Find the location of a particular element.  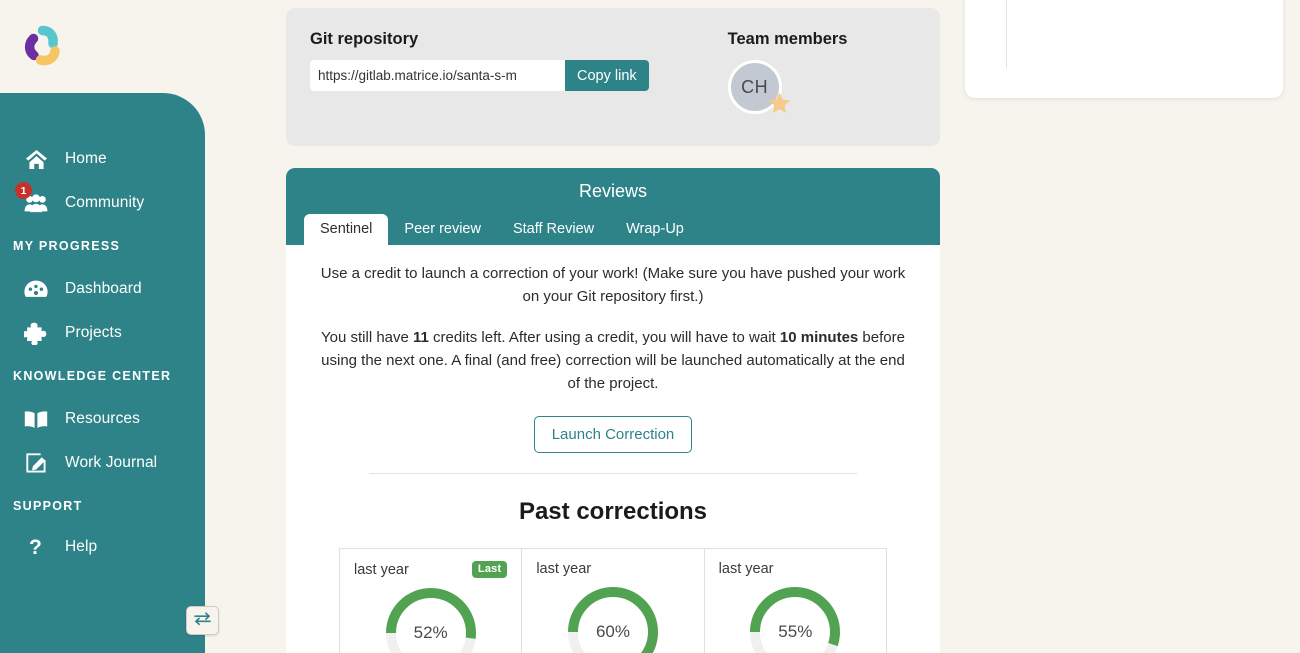

copy-link-button: Copy link is located at coordinates (607, 75).